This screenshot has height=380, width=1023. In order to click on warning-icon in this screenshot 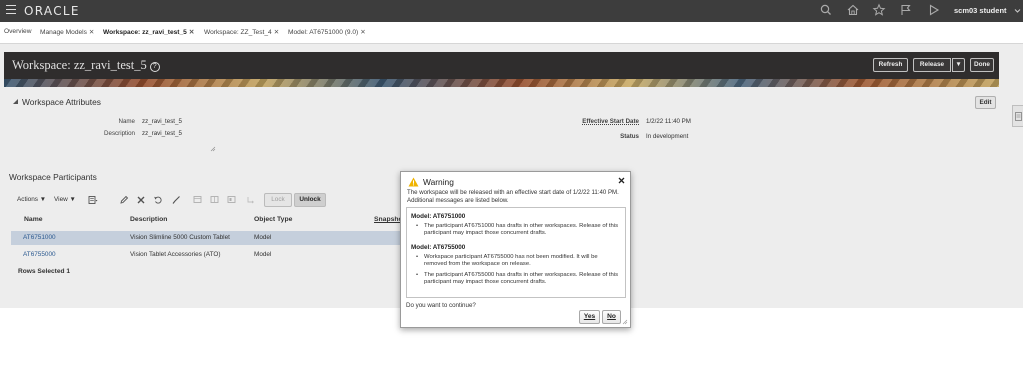, I will do `click(413, 182)`.